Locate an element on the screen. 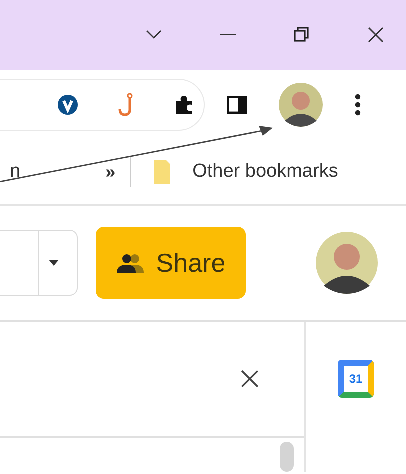 The image size is (406, 474). bookmark-link: n is located at coordinates (15, 172).